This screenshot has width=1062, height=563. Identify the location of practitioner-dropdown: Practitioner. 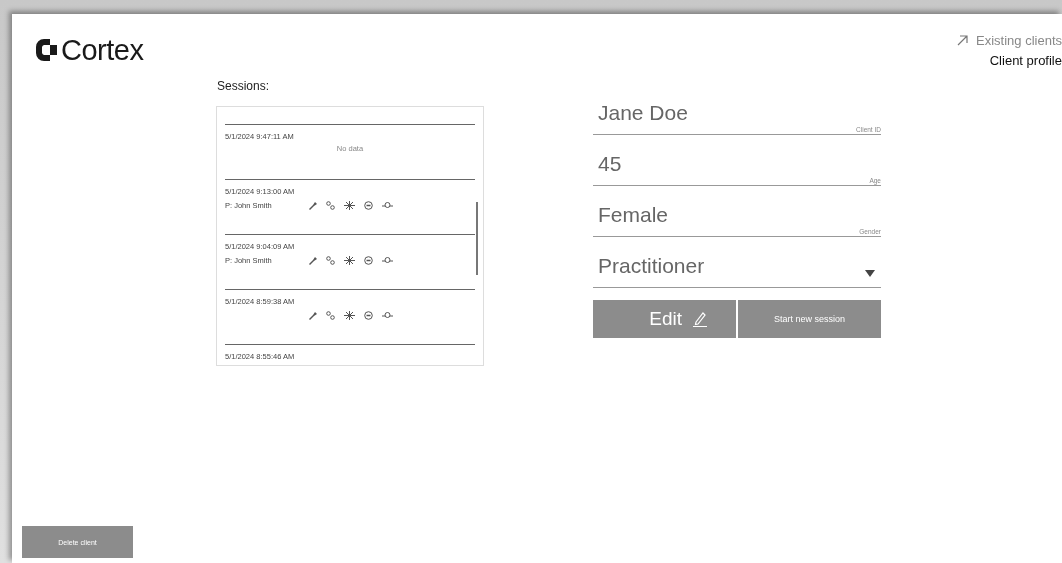
(737, 271).